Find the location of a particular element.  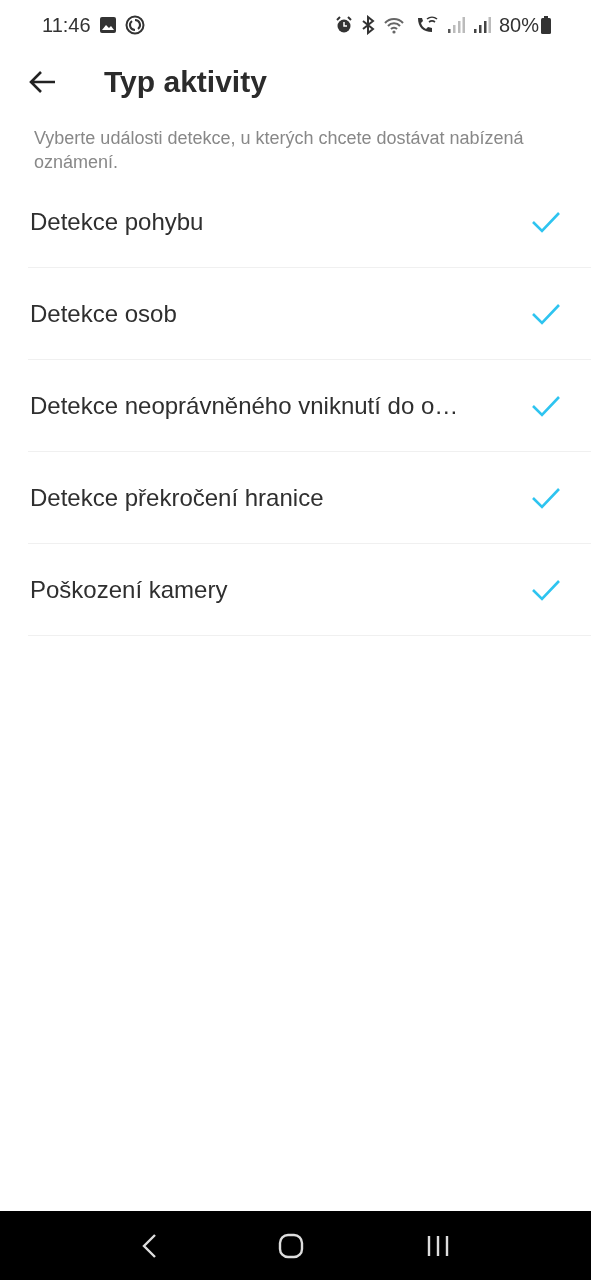

alarm-icon is located at coordinates (343, 25).